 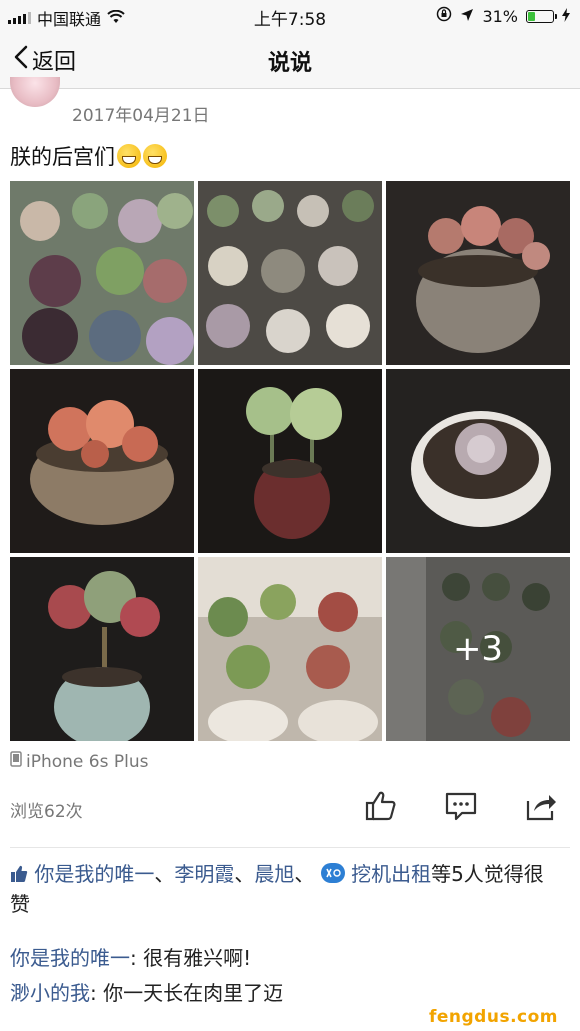 I want to click on liker-name: 挖机出租, so click(x=391, y=874).